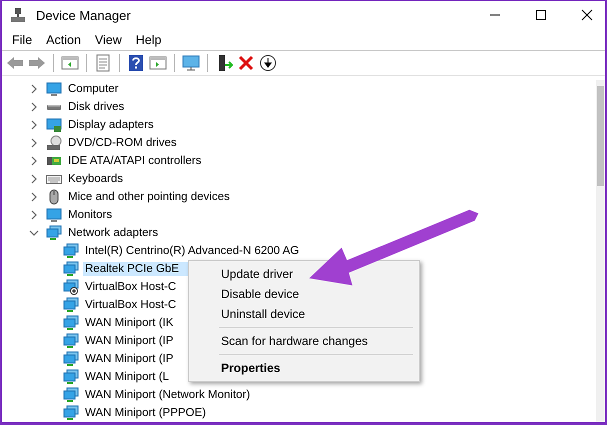 This screenshot has height=425, width=607. Describe the element at coordinates (90, 215) in the screenshot. I see `tree-item: Monitors` at that location.